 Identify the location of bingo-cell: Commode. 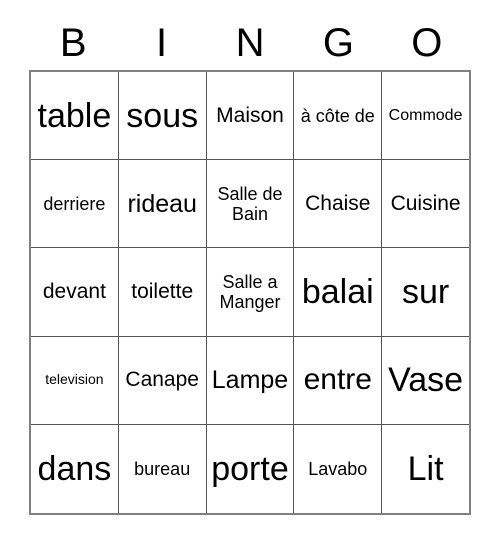
(425, 116).